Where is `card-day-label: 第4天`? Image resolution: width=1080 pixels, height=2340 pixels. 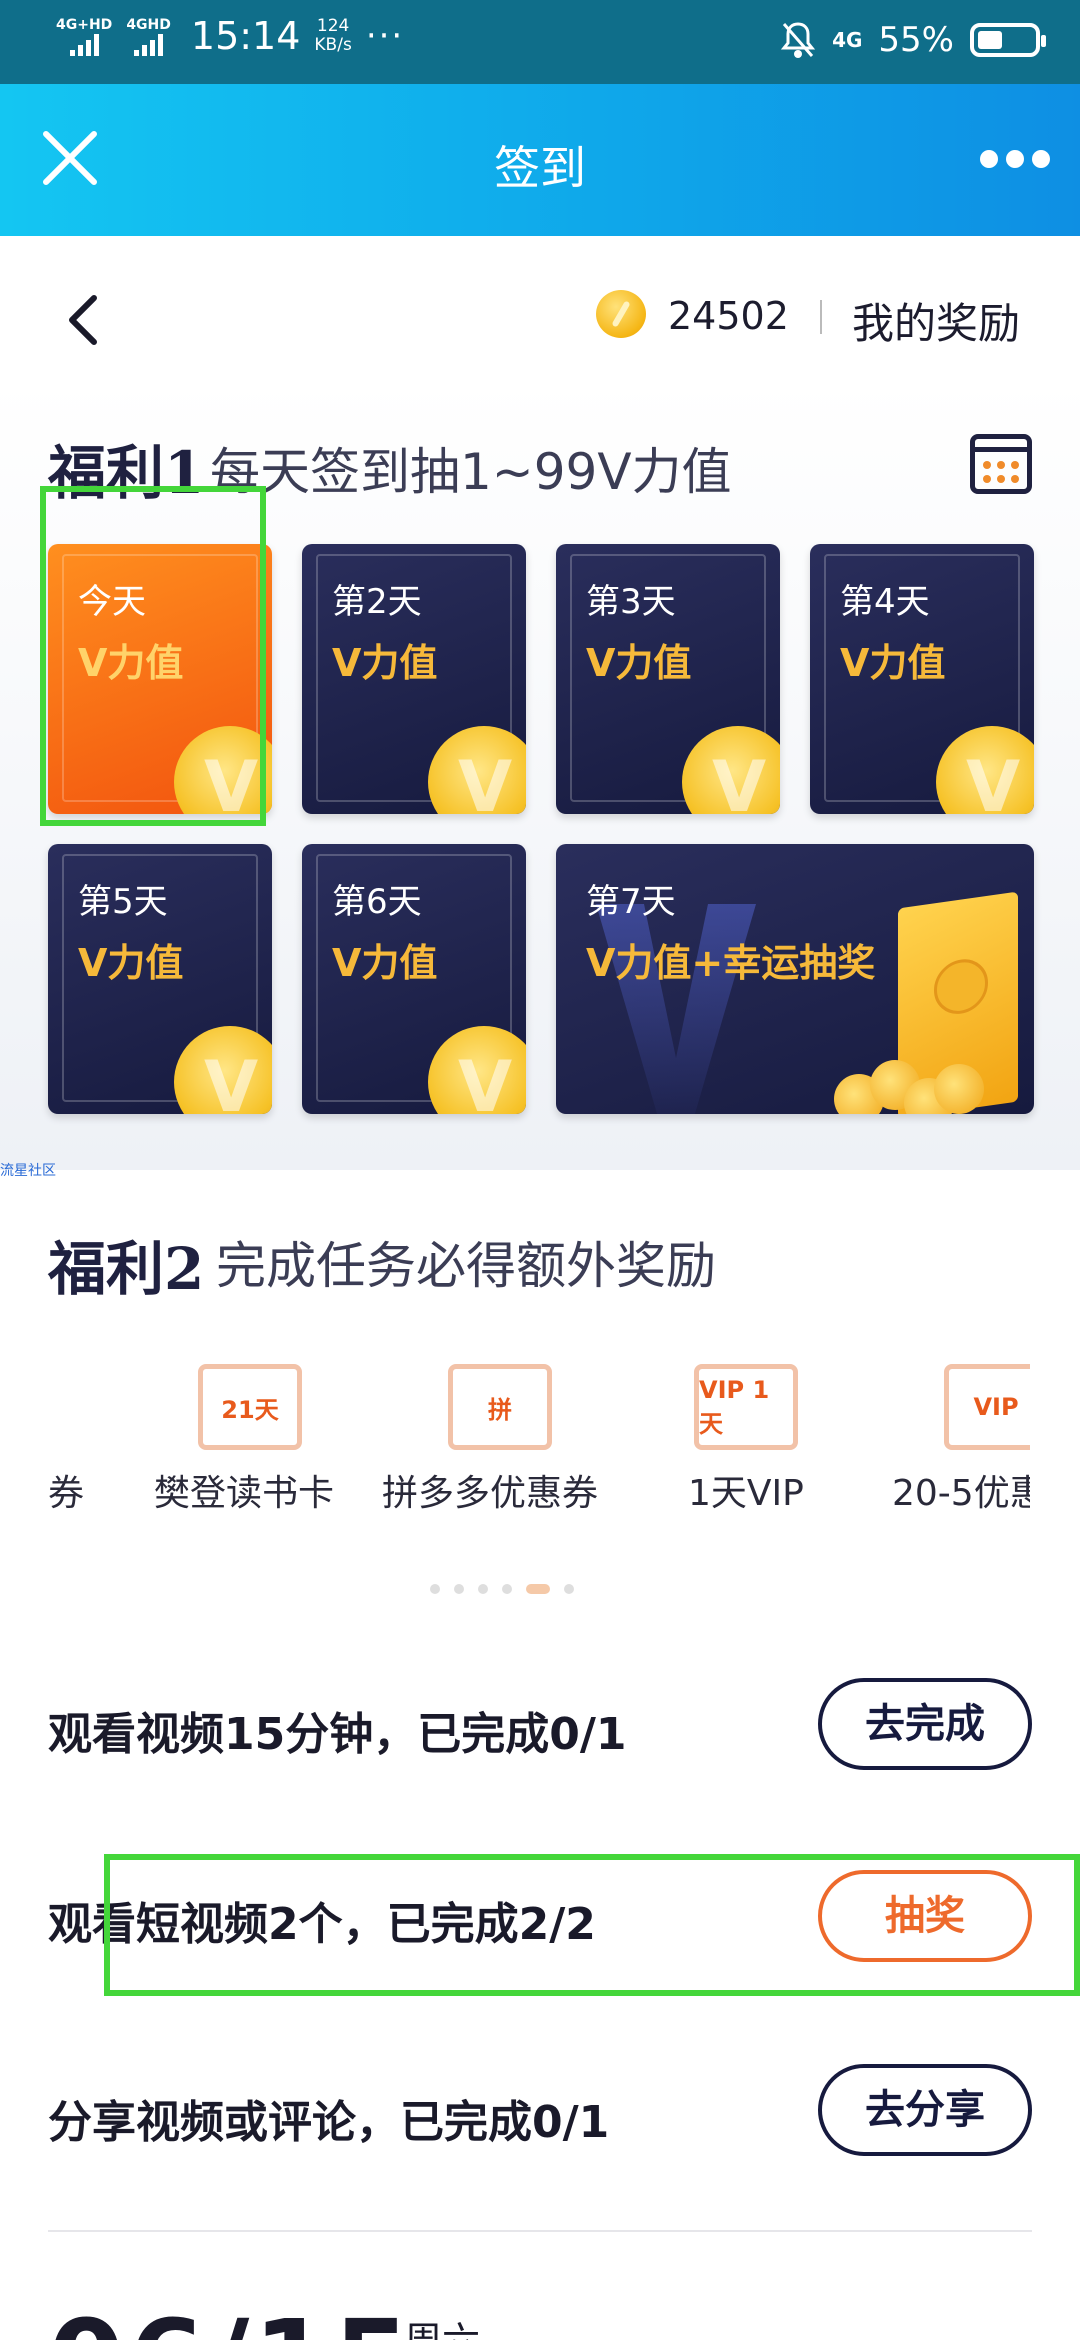 card-day-label: 第4天 is located at coordinates (885, 602).